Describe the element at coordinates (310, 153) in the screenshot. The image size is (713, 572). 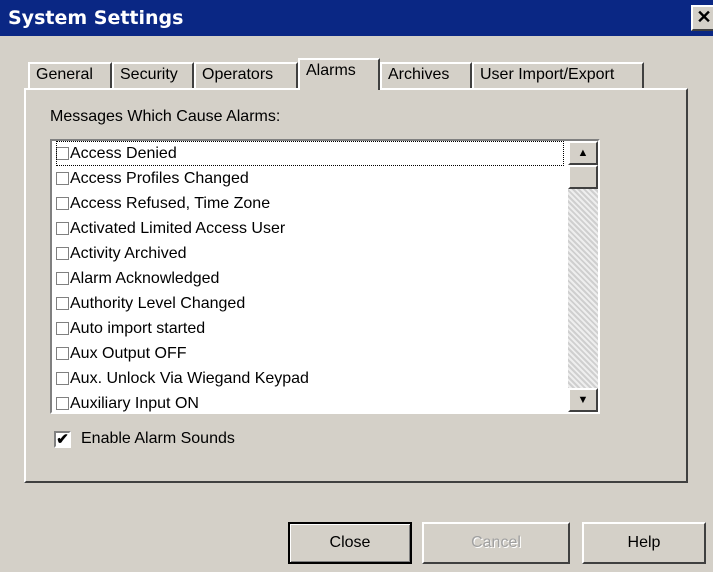
I see `list-item: Access Denied` at that location.